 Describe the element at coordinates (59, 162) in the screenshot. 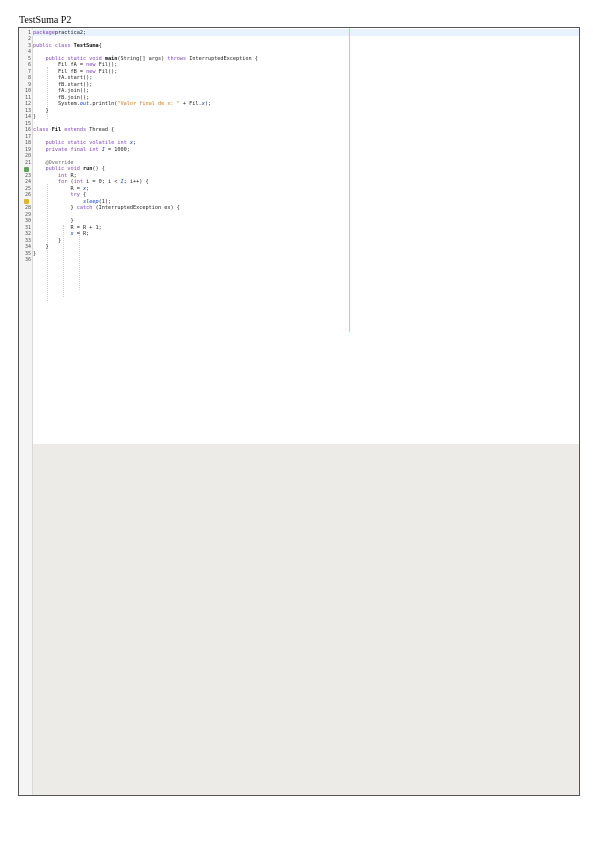

I see `code-token: @Override` at that location.